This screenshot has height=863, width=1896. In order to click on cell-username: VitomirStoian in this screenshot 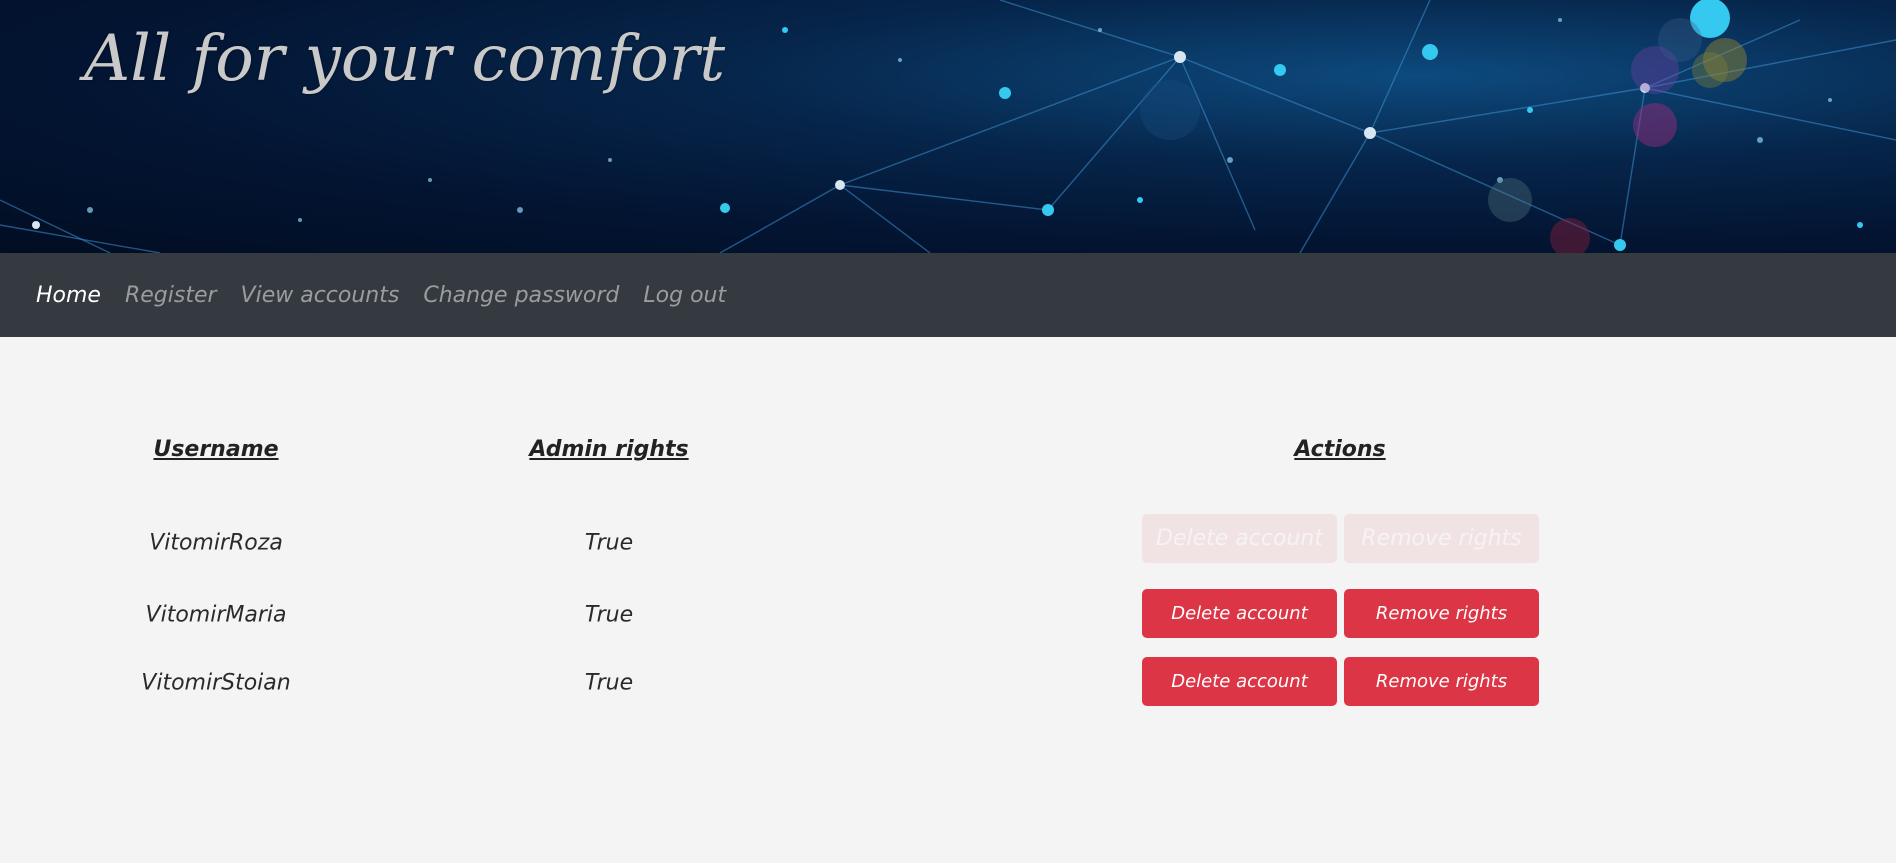, I will do `click(216, 683)`.